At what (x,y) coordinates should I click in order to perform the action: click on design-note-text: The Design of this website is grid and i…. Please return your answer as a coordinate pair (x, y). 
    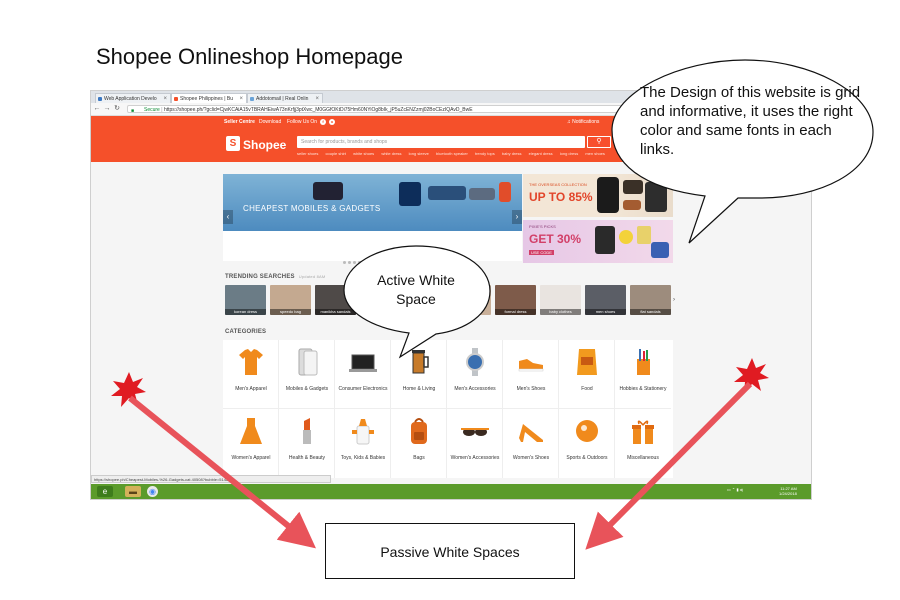
    Looking at the image, I should click on (750, 121).